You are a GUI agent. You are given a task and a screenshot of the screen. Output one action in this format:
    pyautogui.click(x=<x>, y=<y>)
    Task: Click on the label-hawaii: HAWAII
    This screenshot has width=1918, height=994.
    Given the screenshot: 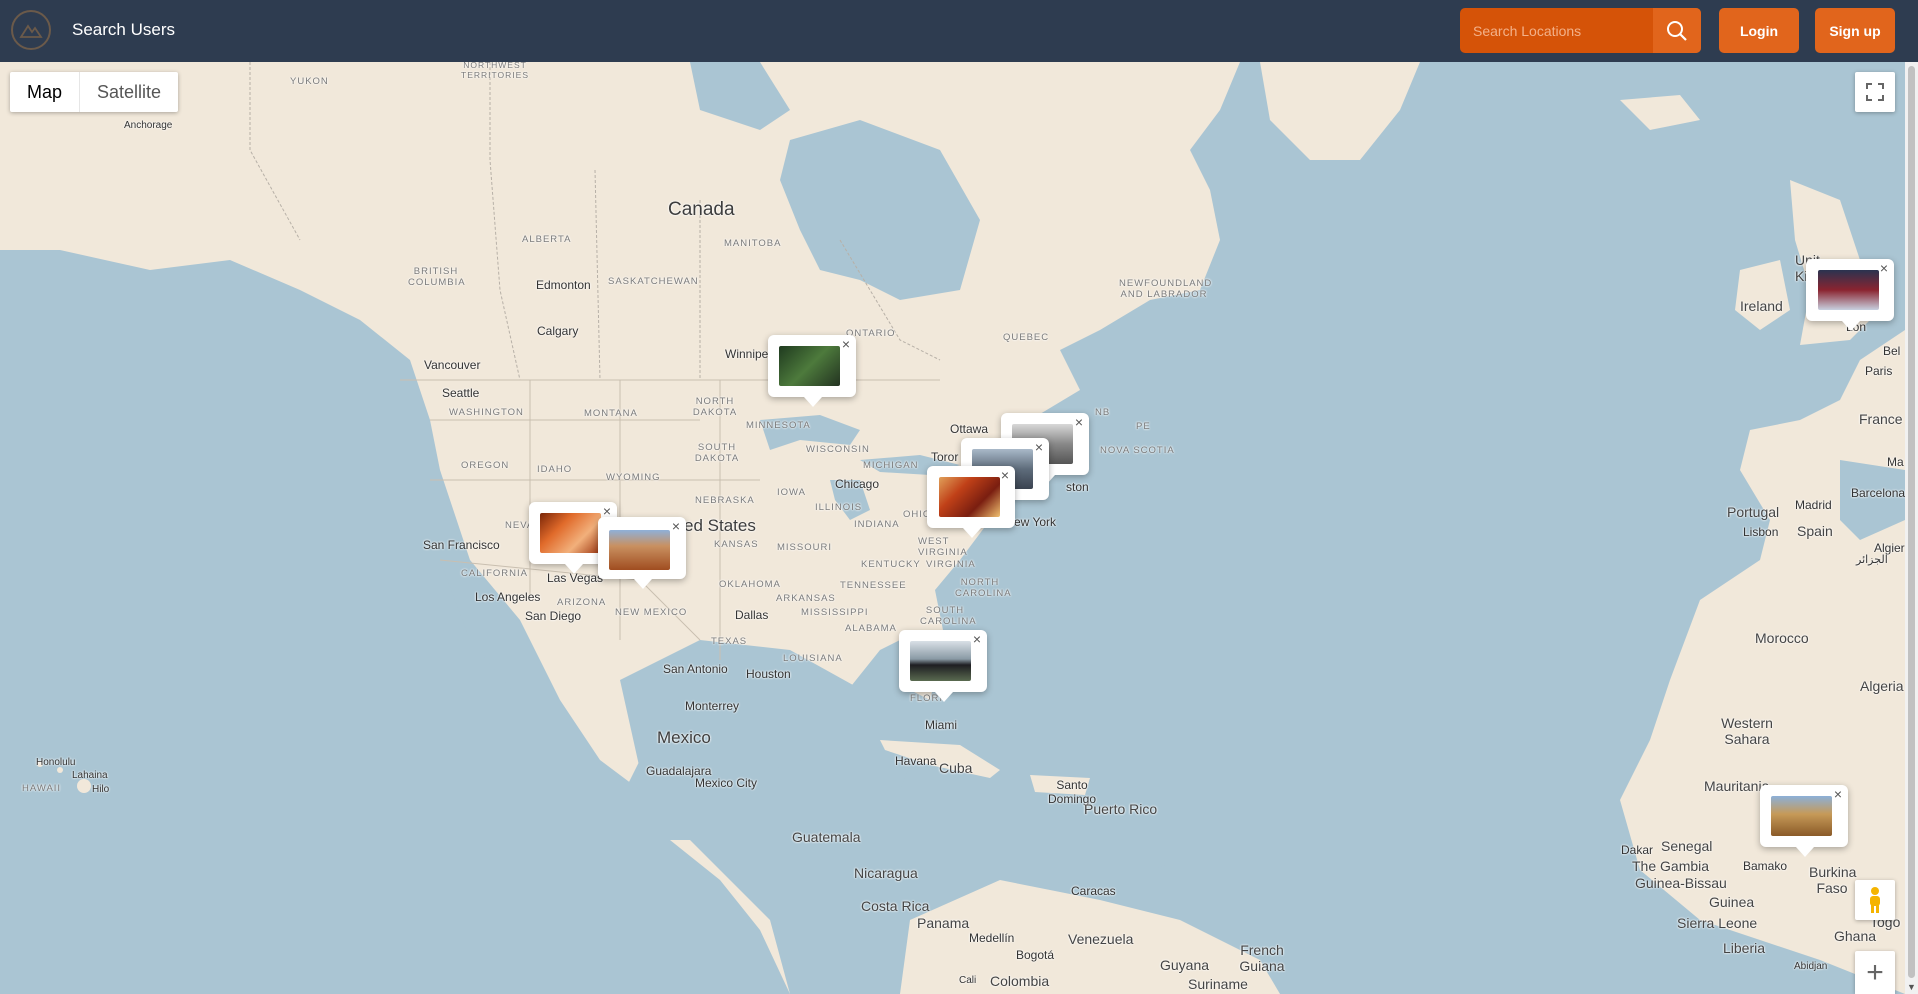 What is the action you would take?
    pyautogui.click(x=42, y=788)
    